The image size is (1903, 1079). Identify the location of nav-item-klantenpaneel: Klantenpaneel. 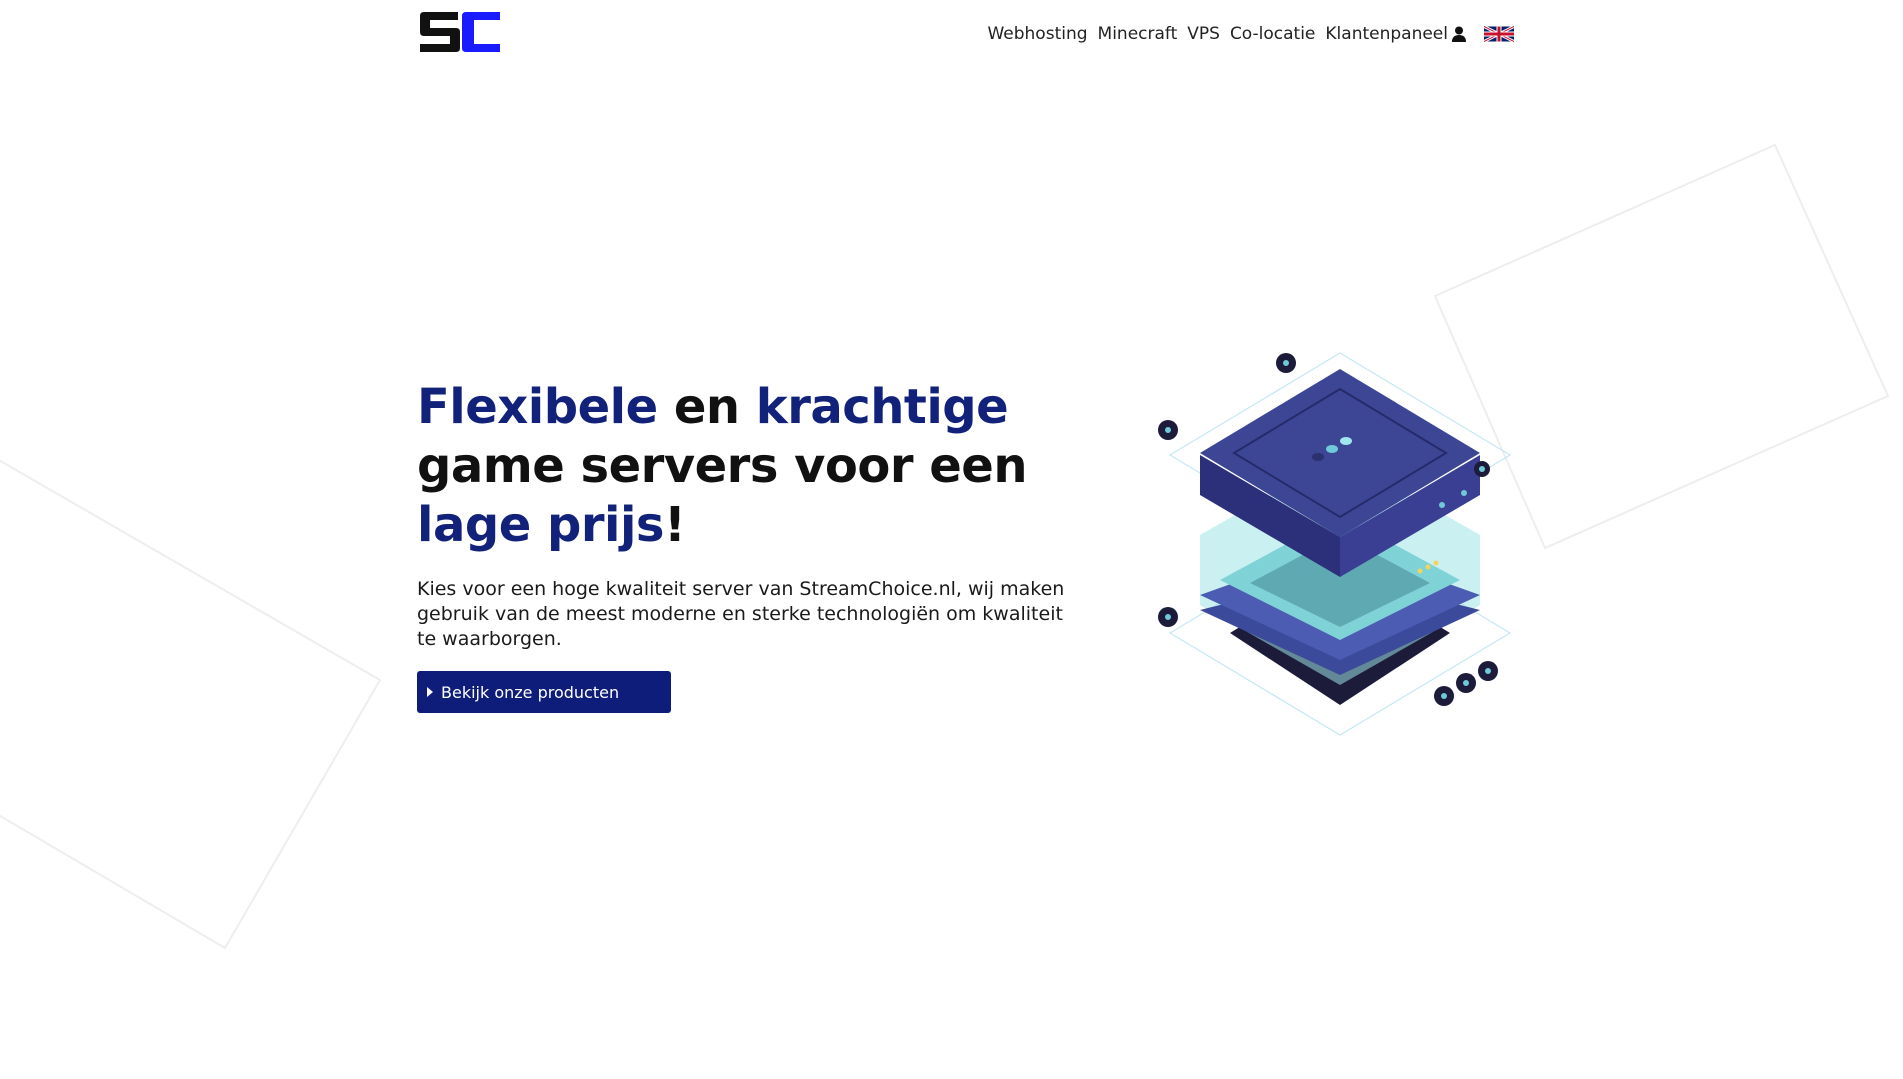
(1395, 34).